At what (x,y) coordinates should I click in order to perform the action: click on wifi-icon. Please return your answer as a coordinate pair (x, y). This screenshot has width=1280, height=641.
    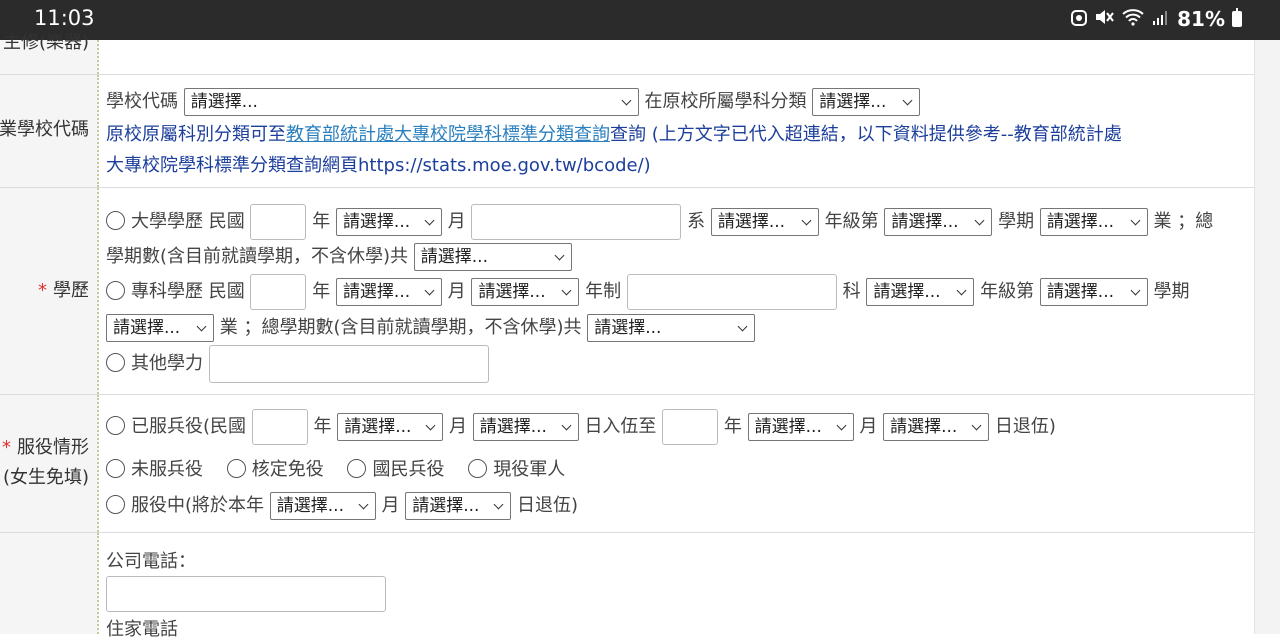
    Looking at the image, I should click on (1133, 19).